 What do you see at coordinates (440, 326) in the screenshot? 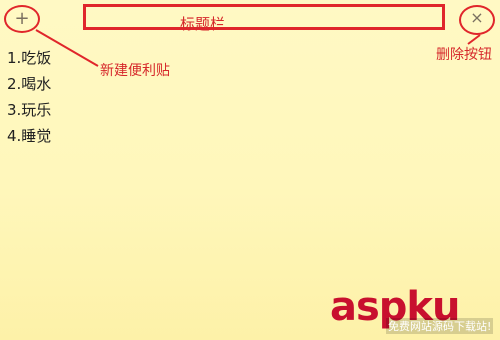
I see `watermark-caption: 免费网站源码下载站!` at bounding box center [440, 326].